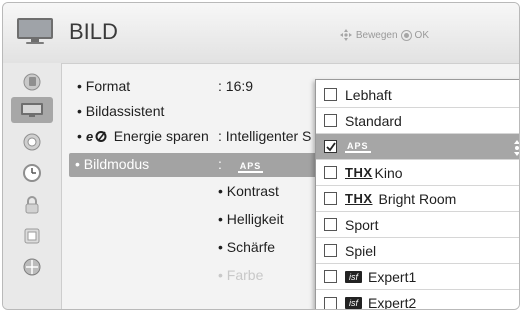 This screenshot has height=315, width=522. What do you see at coordinates (417, 225) in the screenshot?
I see `option-sport: Sport` at bounding box center [417, 225].